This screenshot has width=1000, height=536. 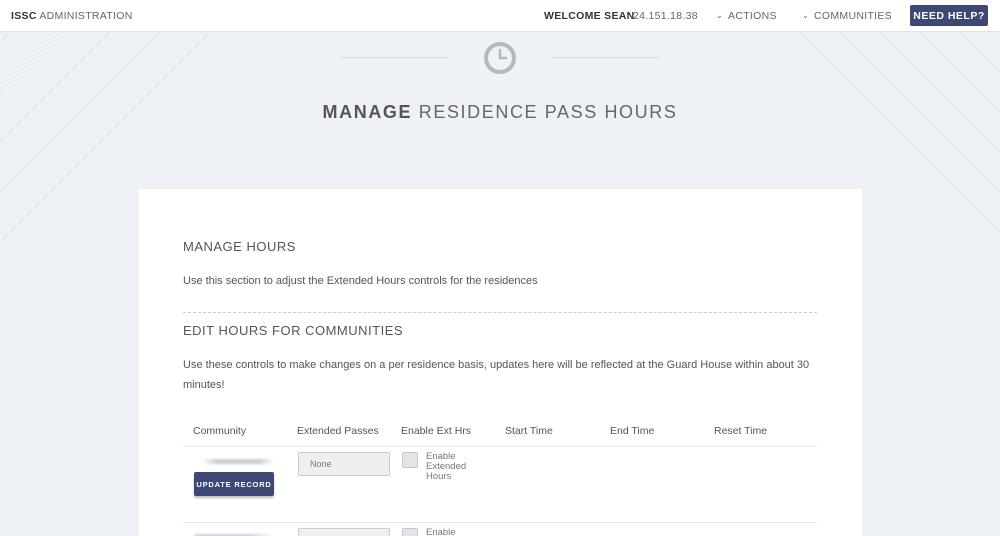 I want to click on actions-menu: ⌄ ACTIONS, so click(x=746, y=16).